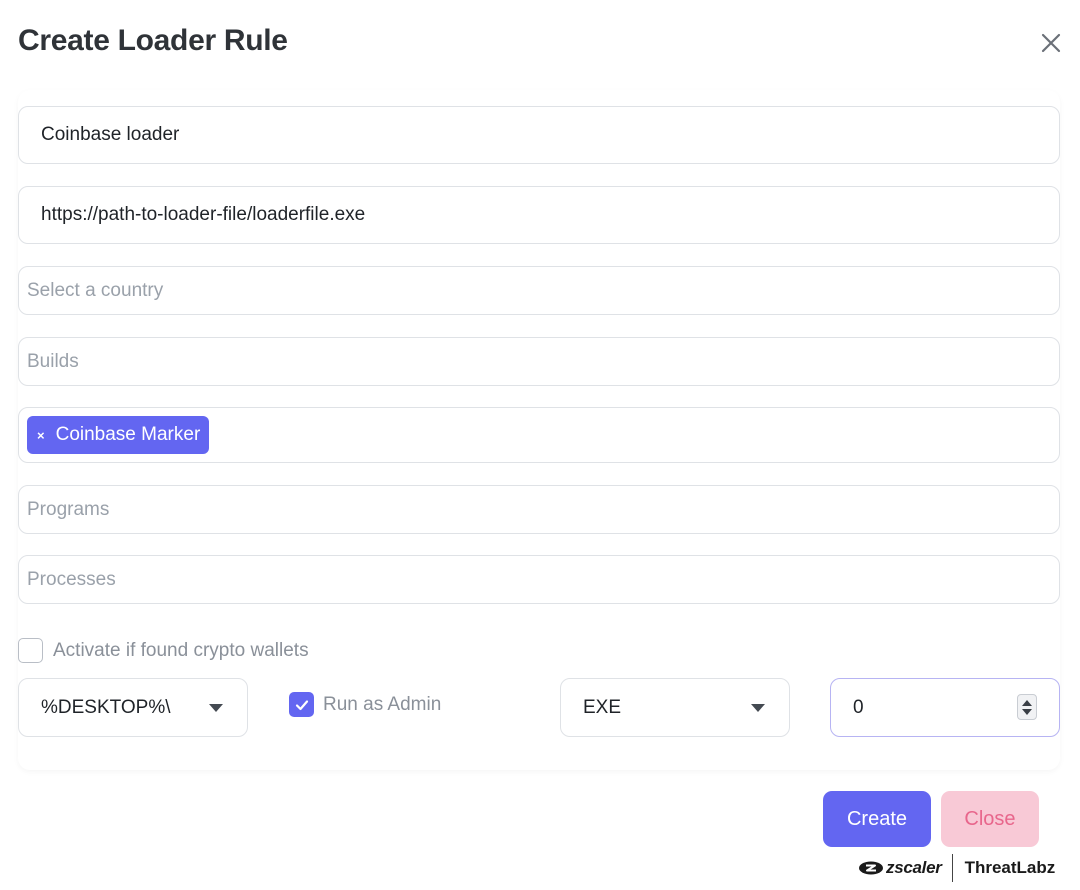  What do you see at coordinates (539, 509) in the screenshot?
I see `programs-select: Programs` at bounding box center [539, 509].